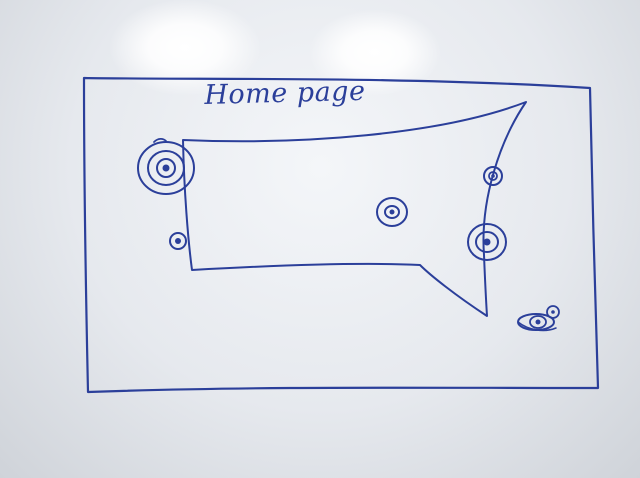 The image size is (640, 478). I want to click on marker-dot, so click(166, 168).